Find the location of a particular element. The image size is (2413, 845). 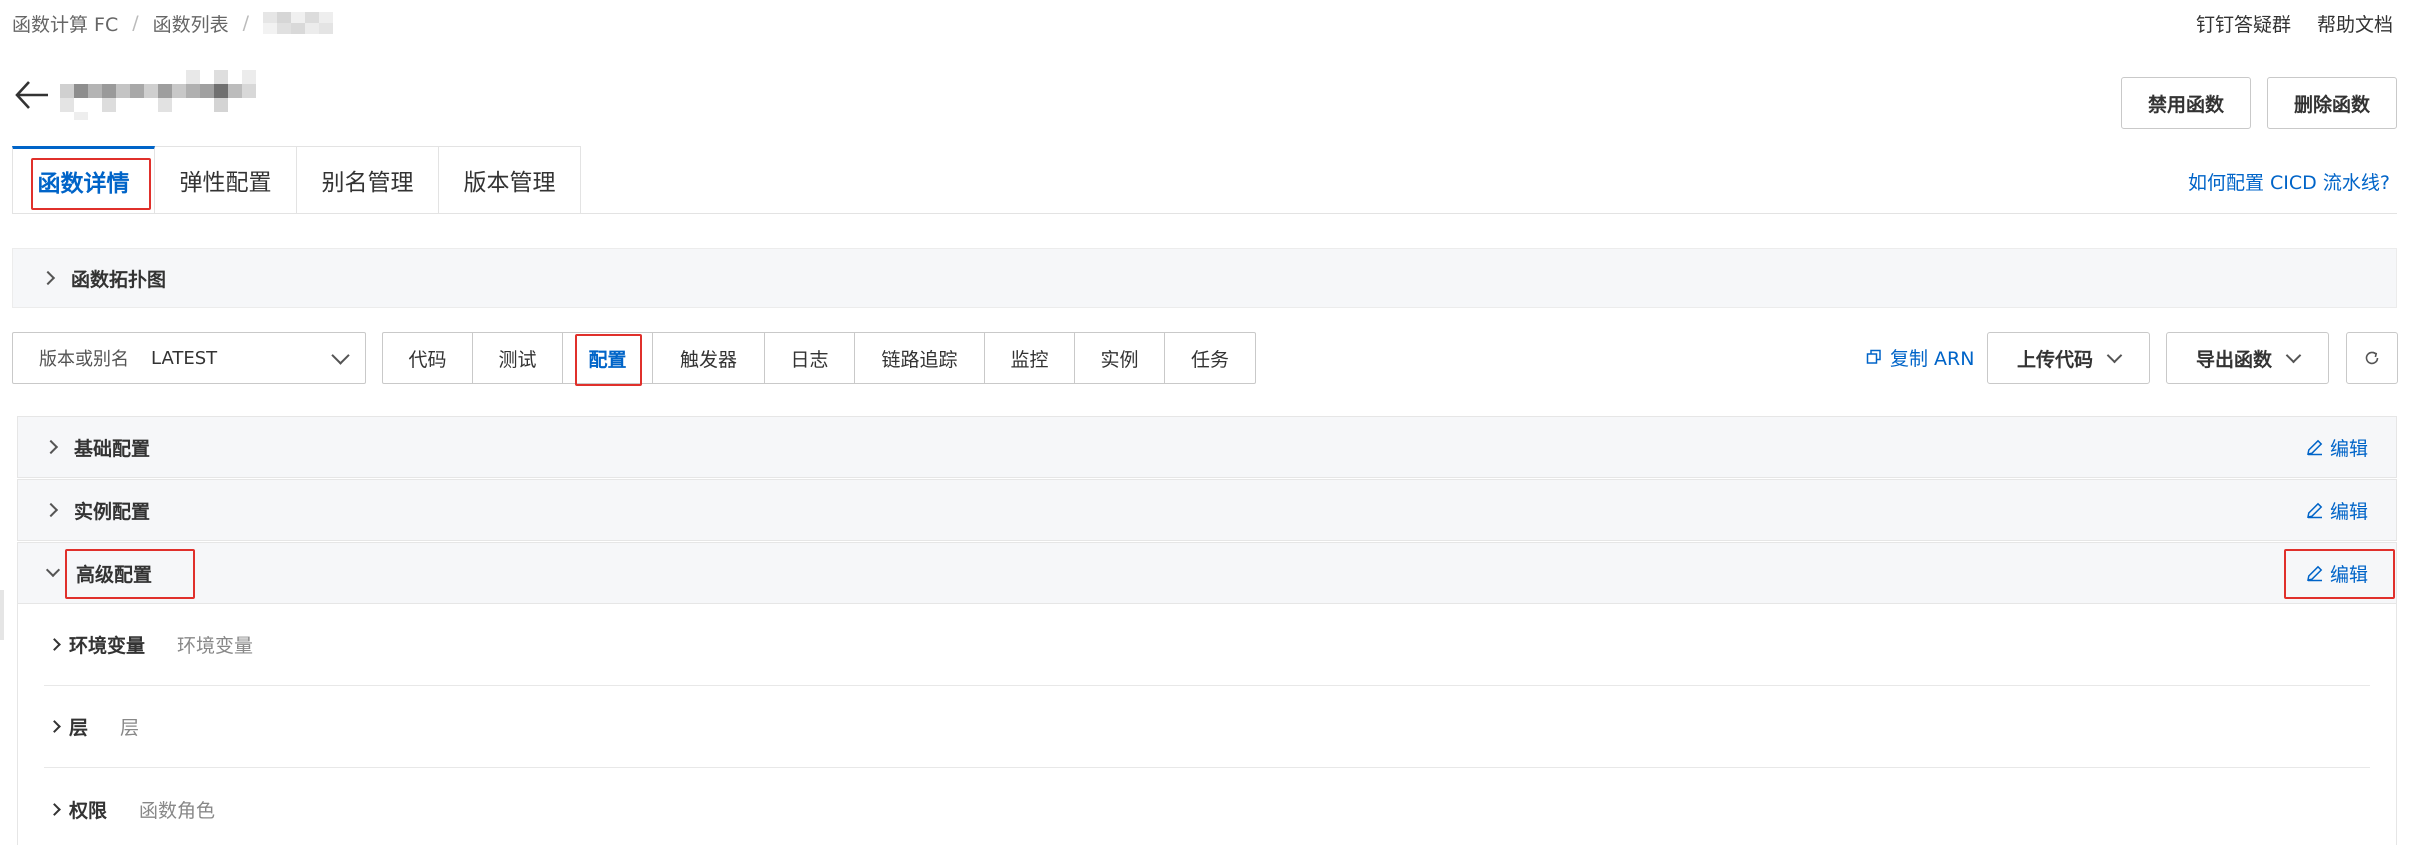

breadcrumb: 函数计算 FC / 函数列表 / is located at coordinates (187, 23).